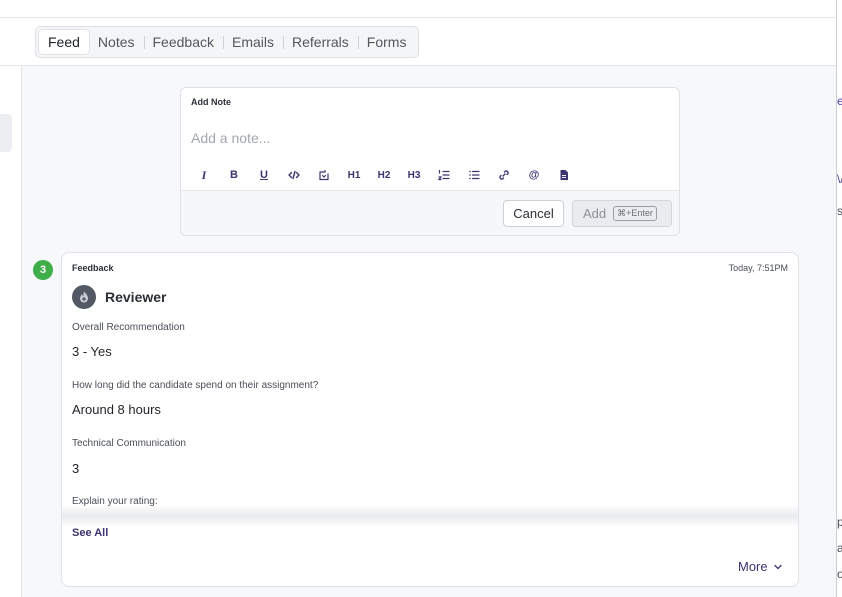 The height and width of the screenshot is (597, 842). I want to click on feedback-count-badge: 3, so click(43, 270).